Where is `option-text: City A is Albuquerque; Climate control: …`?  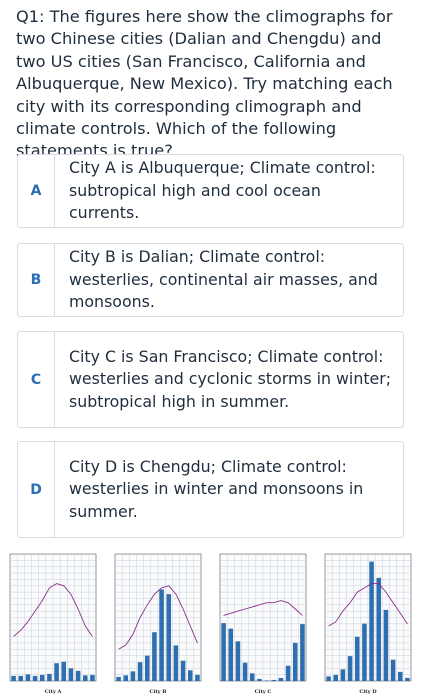
option-text: City A is Albuquerque; Climate control: … is located at coordinates (222, 190).